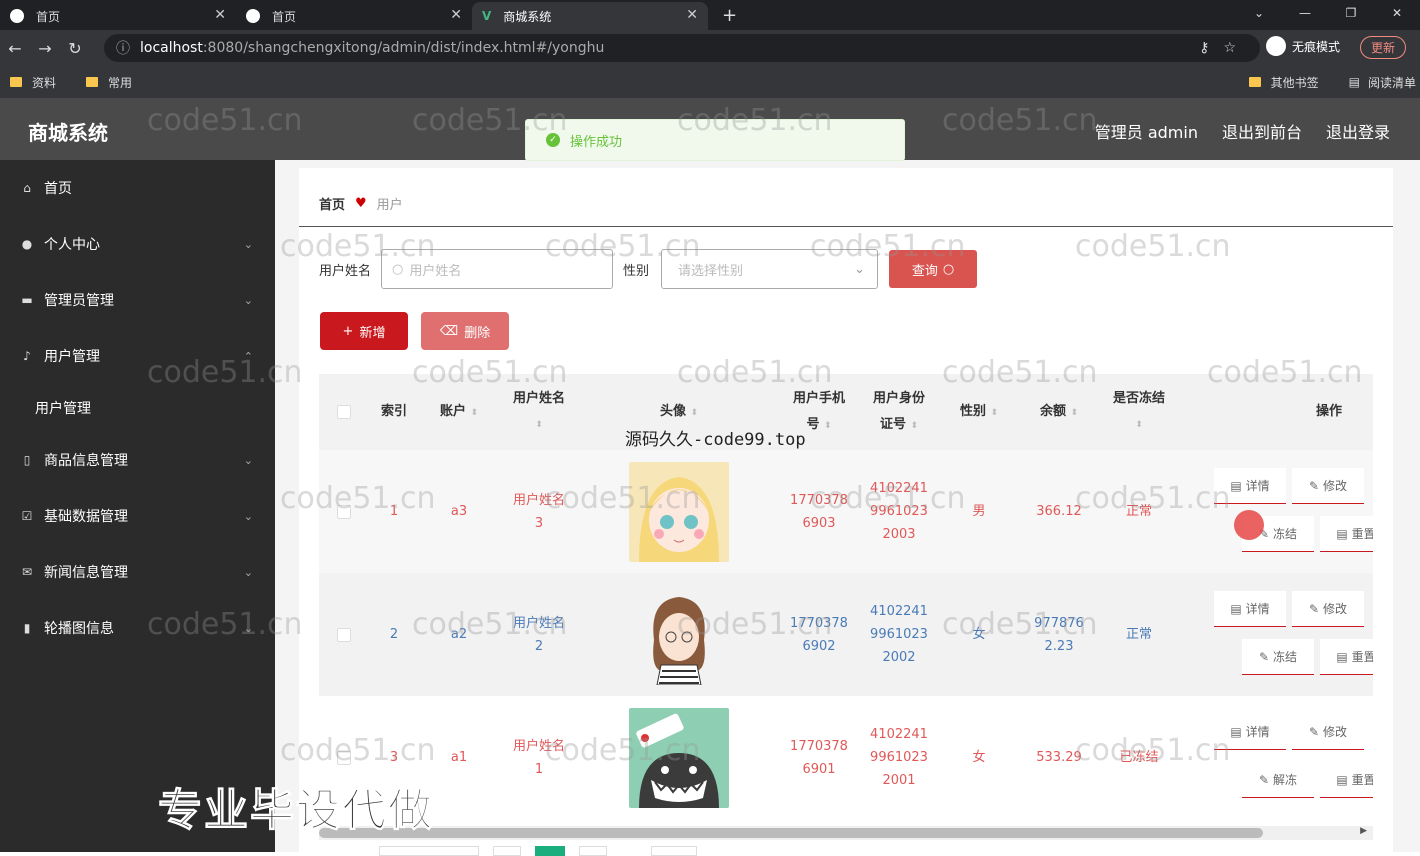 The height and width of the screenshot is (856, 1420). Describe the element at coordinates (1363, 831) in the screenshot. I see `scroll-right-icon: ▶` at that location.